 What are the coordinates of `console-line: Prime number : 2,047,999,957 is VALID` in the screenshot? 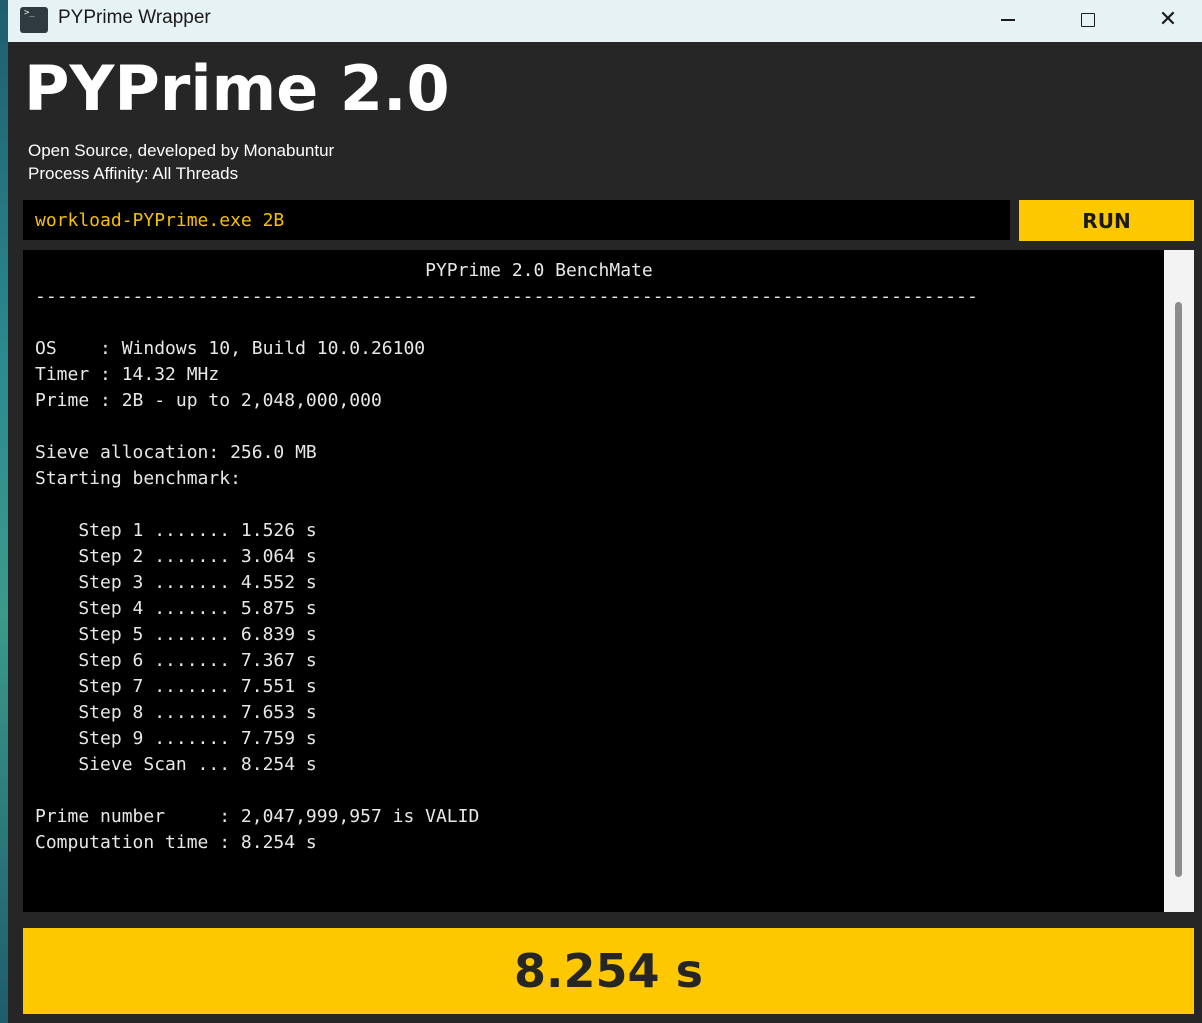 It's located at (257, 816).